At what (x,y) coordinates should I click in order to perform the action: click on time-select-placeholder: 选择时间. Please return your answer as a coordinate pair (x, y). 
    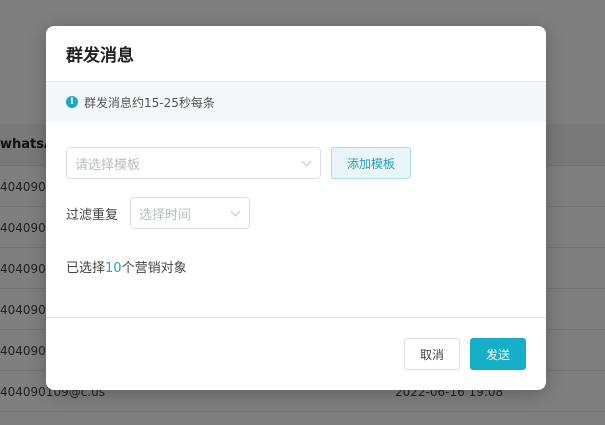
    Looking at the image, I should click on (165, 215).